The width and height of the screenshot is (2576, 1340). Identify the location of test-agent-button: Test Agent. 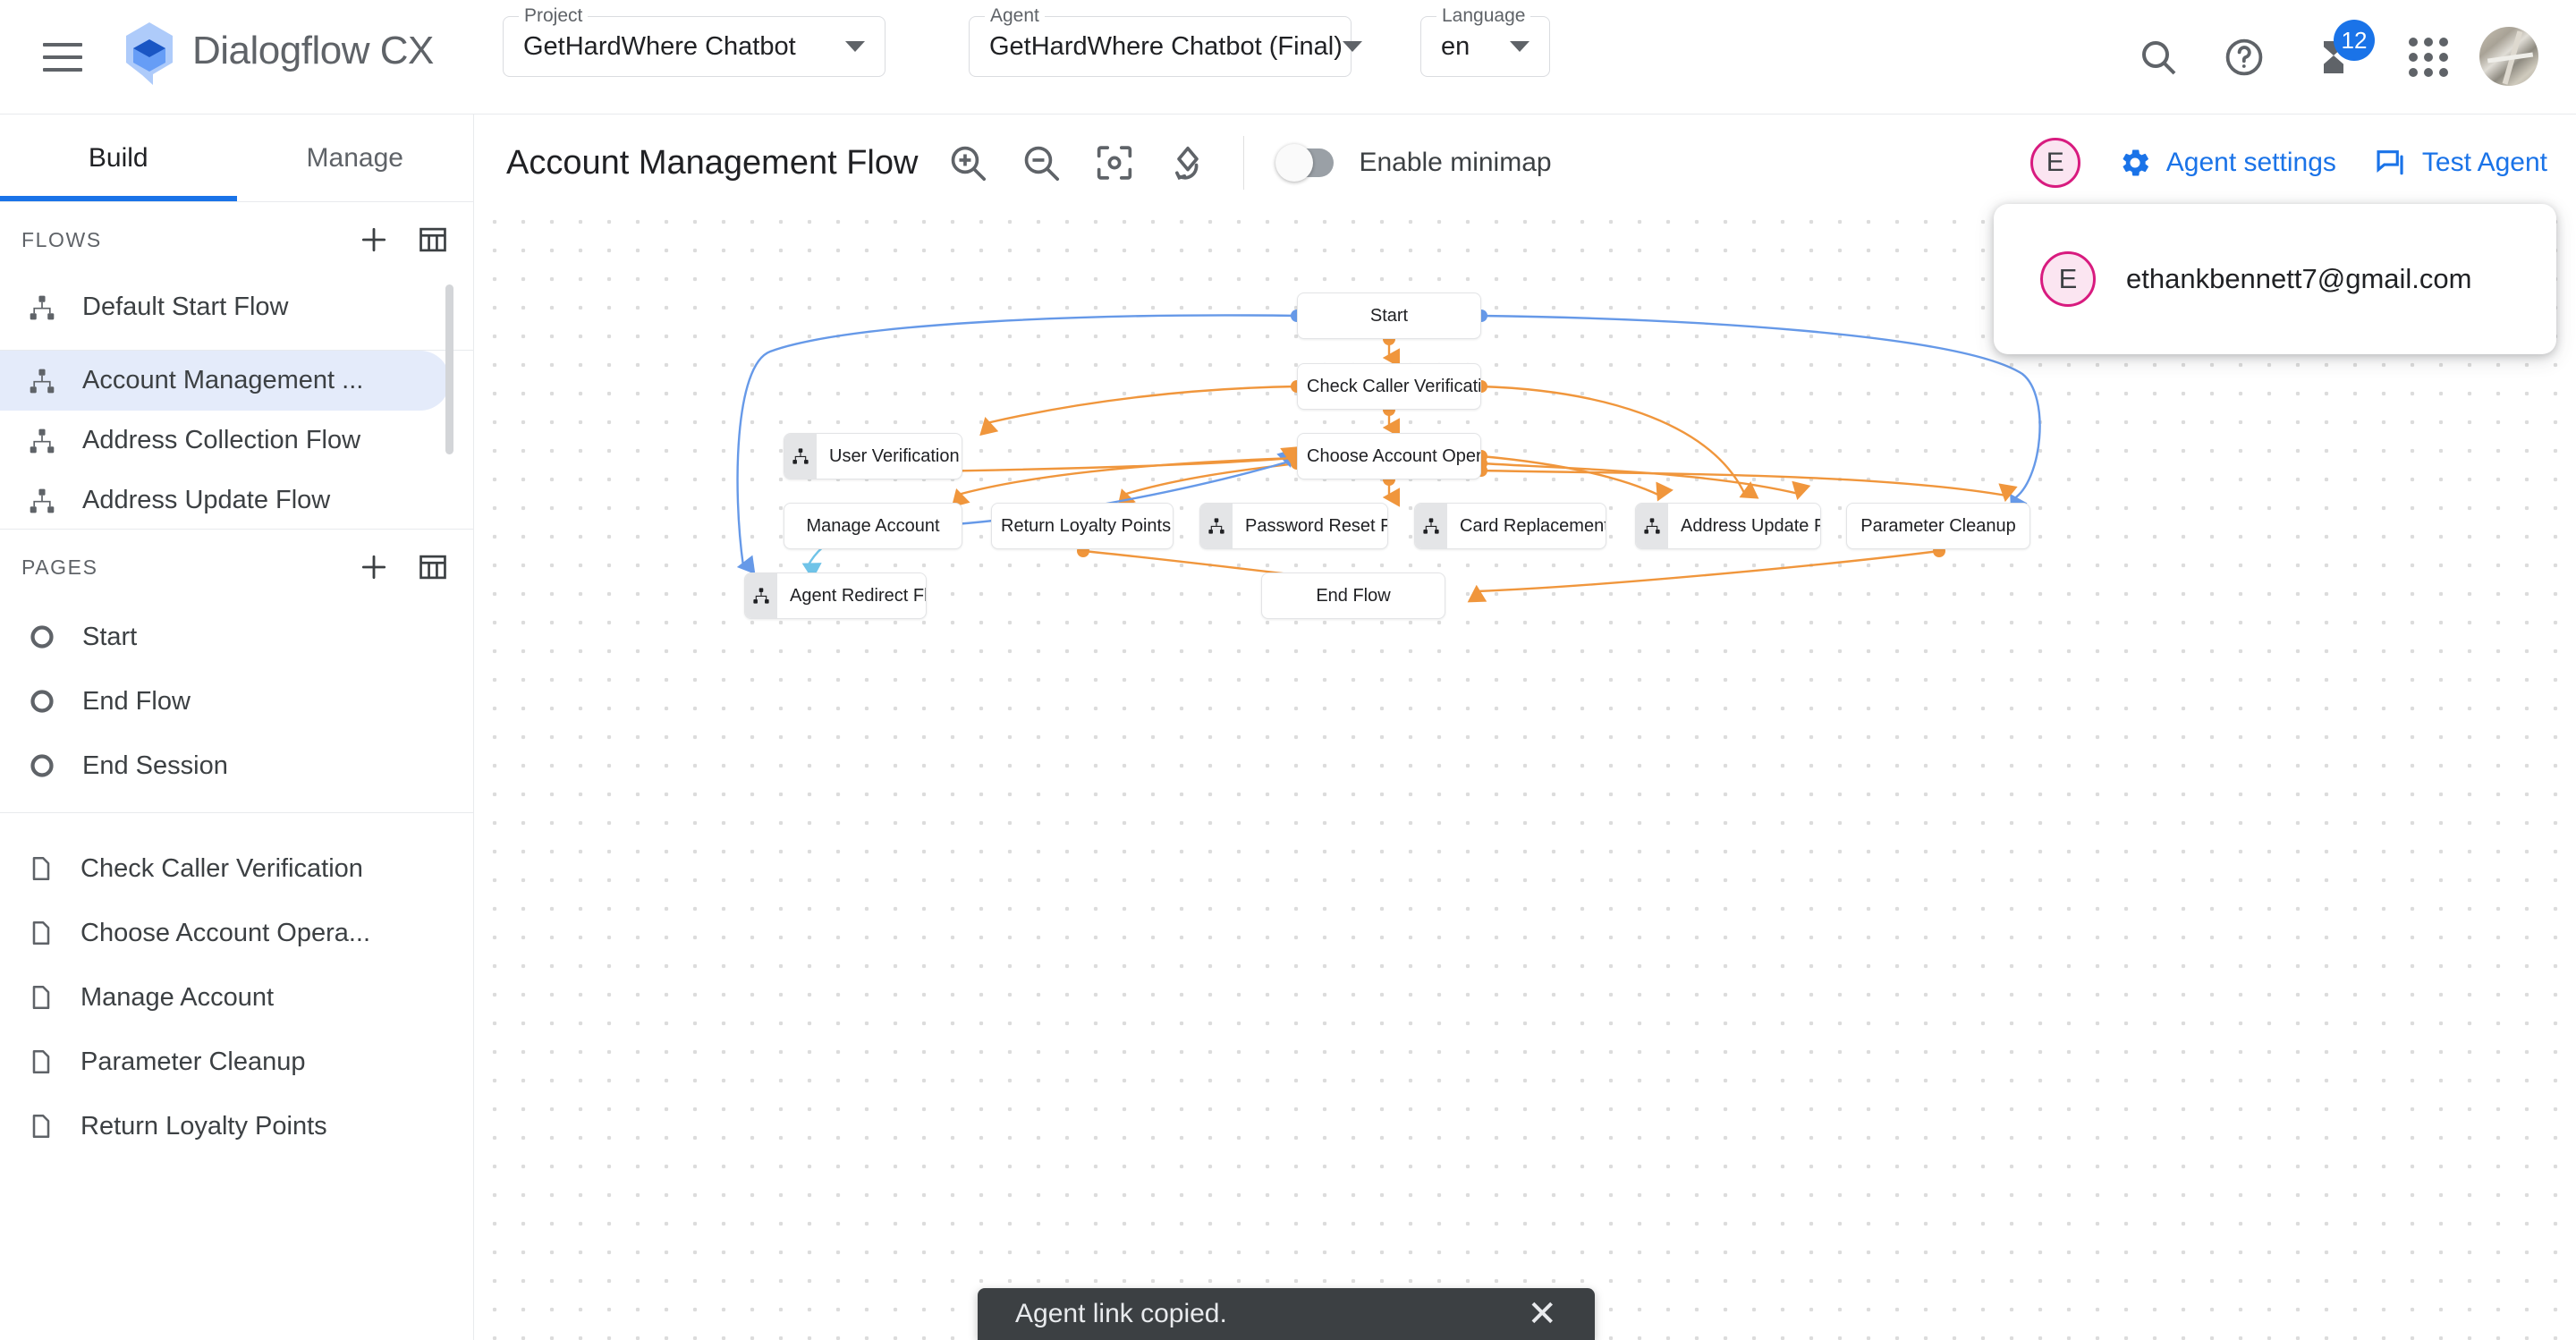
(2460, 163).